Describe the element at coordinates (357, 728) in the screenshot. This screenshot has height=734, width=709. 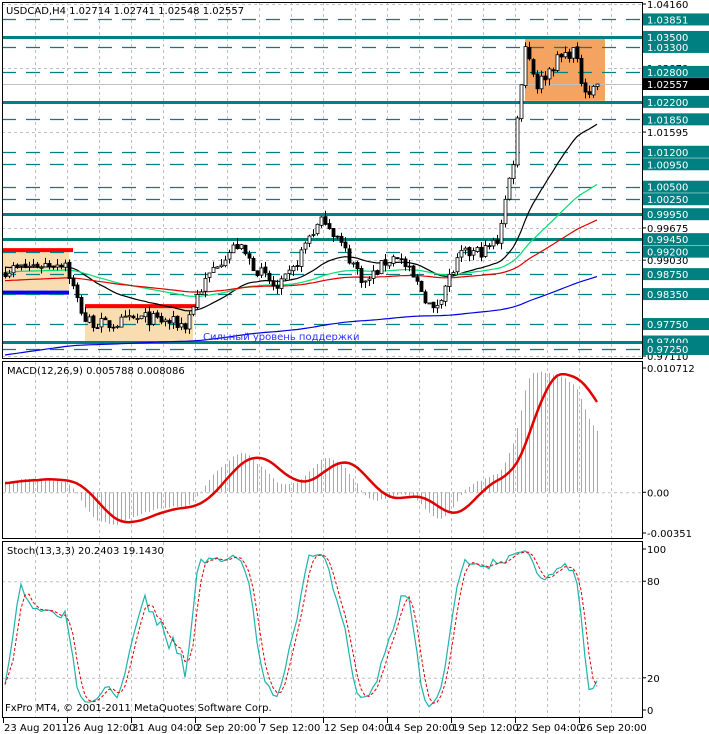
I see `time-tick-label: 12 Sep 04:00` at that location.